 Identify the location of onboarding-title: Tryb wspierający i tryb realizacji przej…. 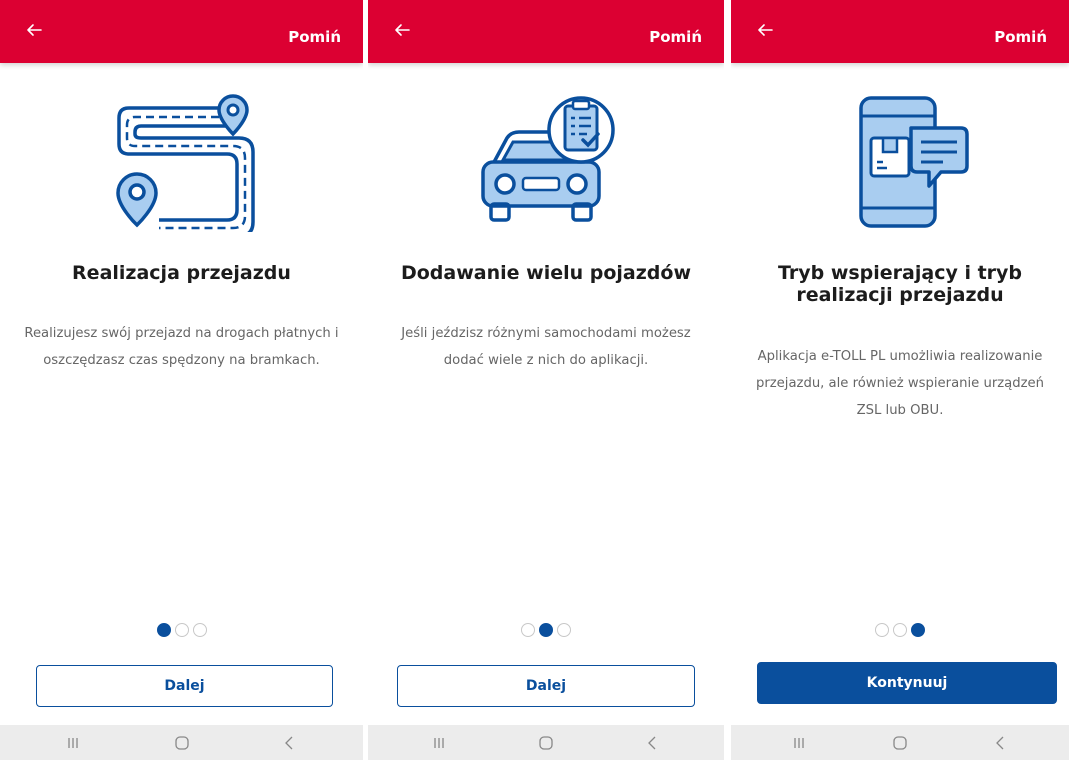
(900, 284).